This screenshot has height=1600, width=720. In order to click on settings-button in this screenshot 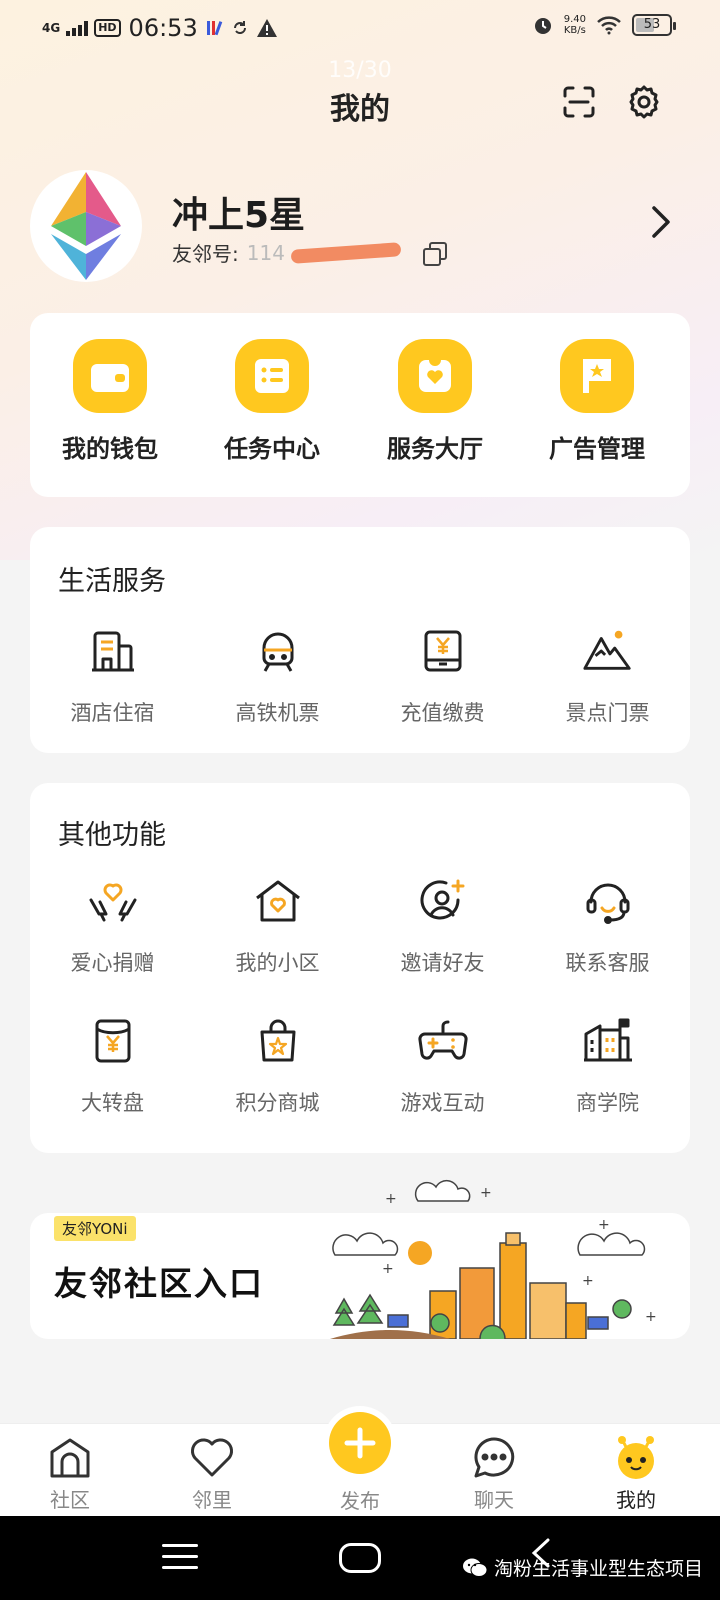, I will do `click(644, 102)`.